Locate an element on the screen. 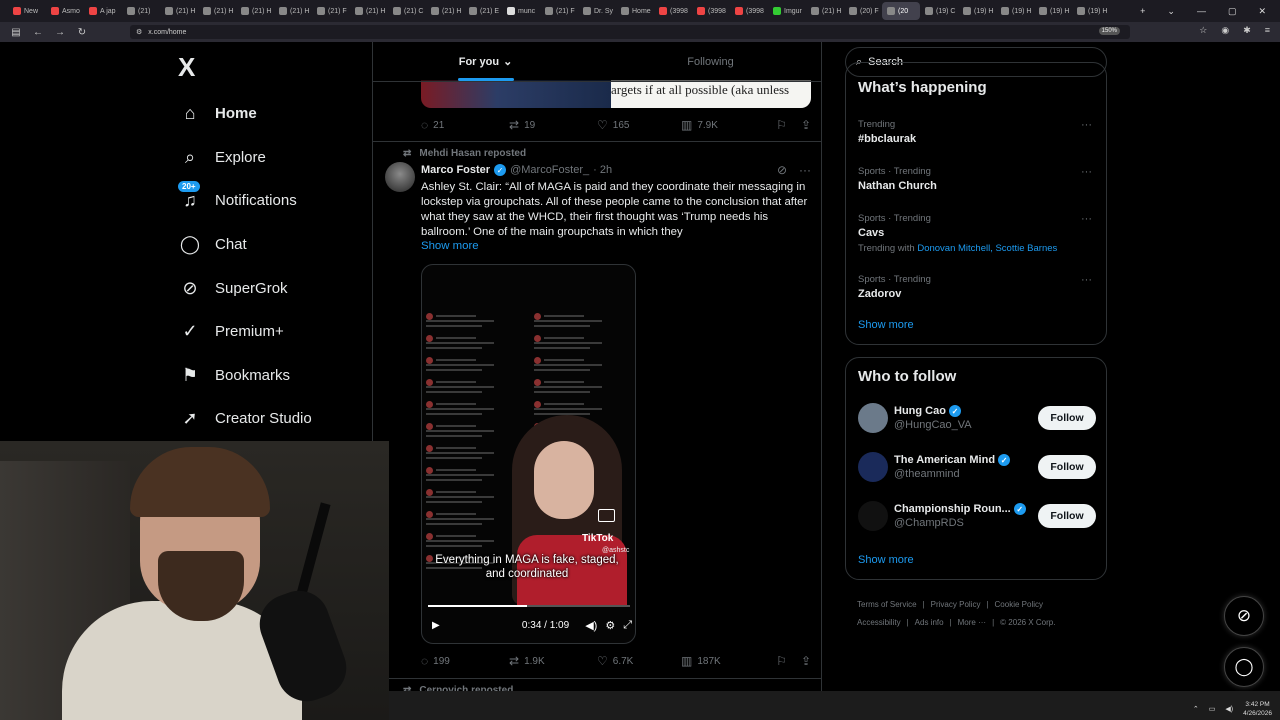  fullscreen-icon: ⤢ is located at coordinates (627, 625).